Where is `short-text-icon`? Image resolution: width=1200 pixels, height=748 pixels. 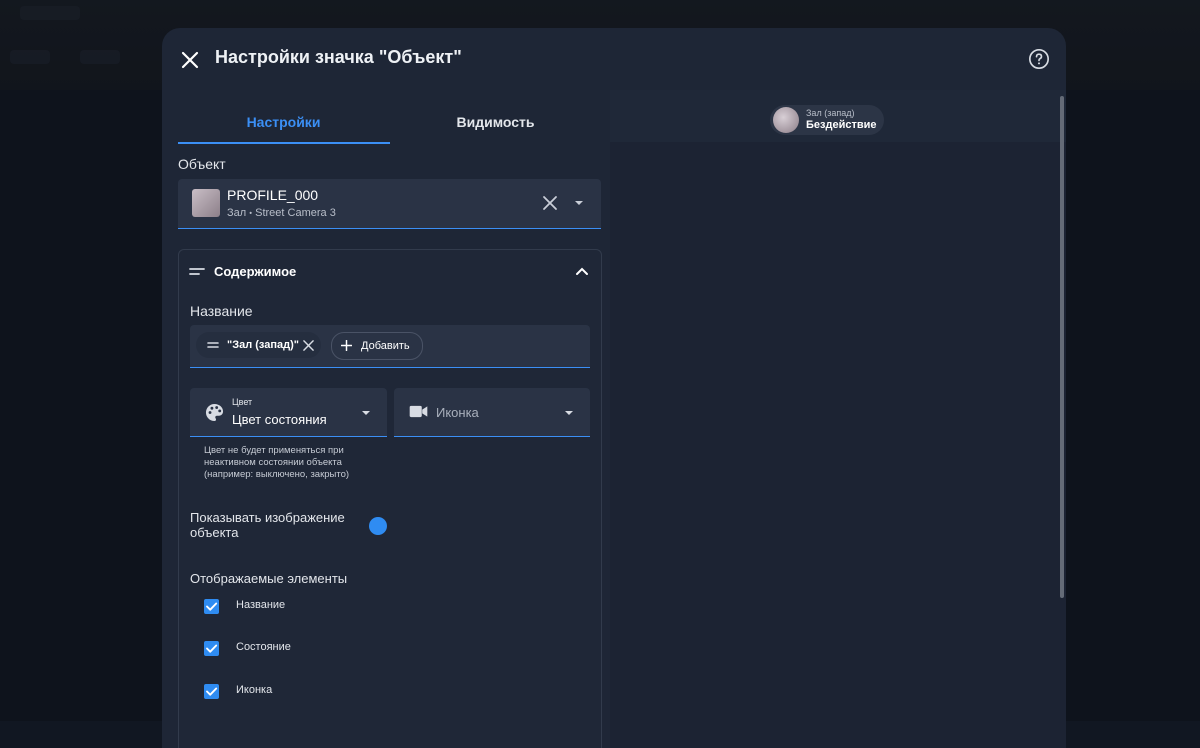 short-text-icon is located at coordinates (197, 271).